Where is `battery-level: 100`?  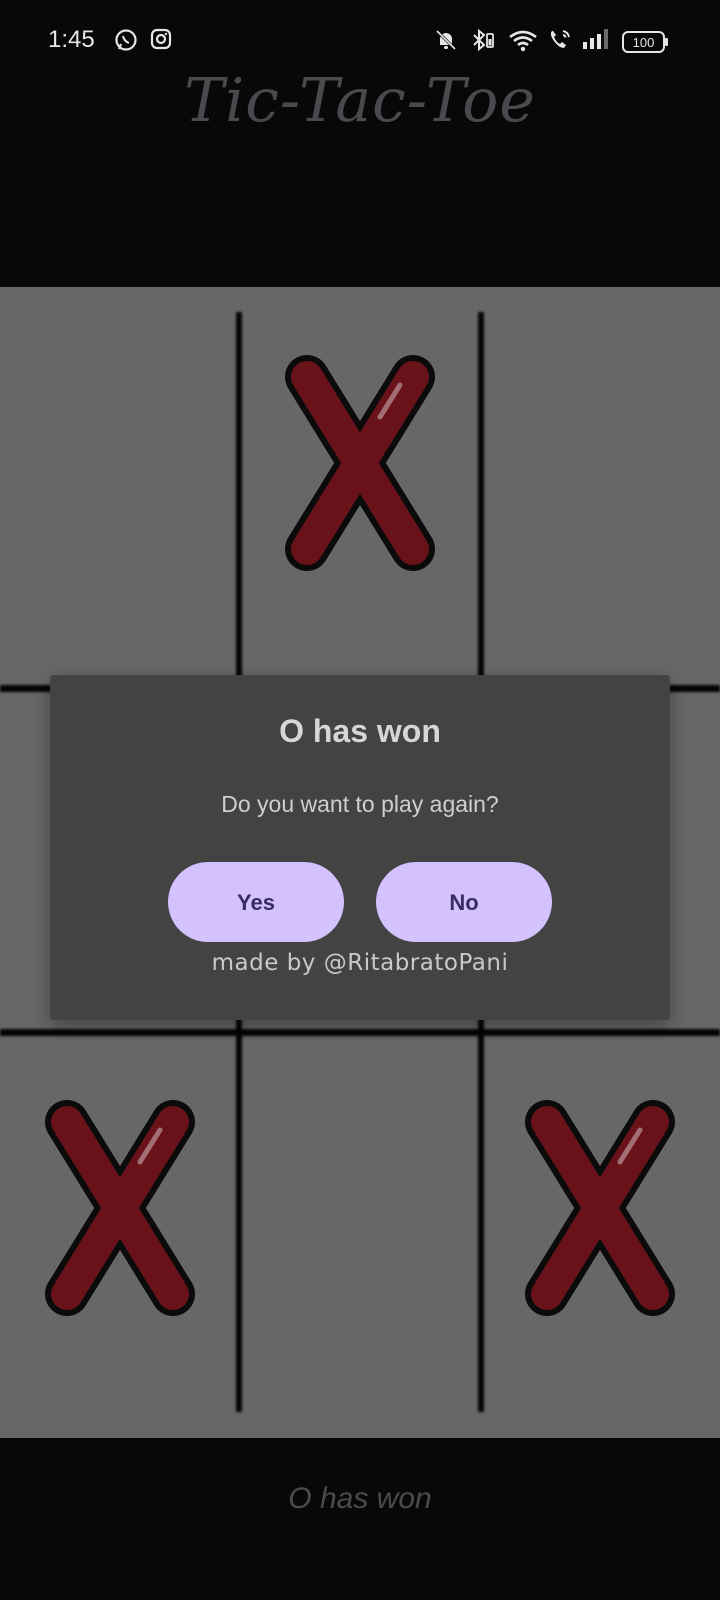
battery-level: 100 is located at coordinates (644, 42).